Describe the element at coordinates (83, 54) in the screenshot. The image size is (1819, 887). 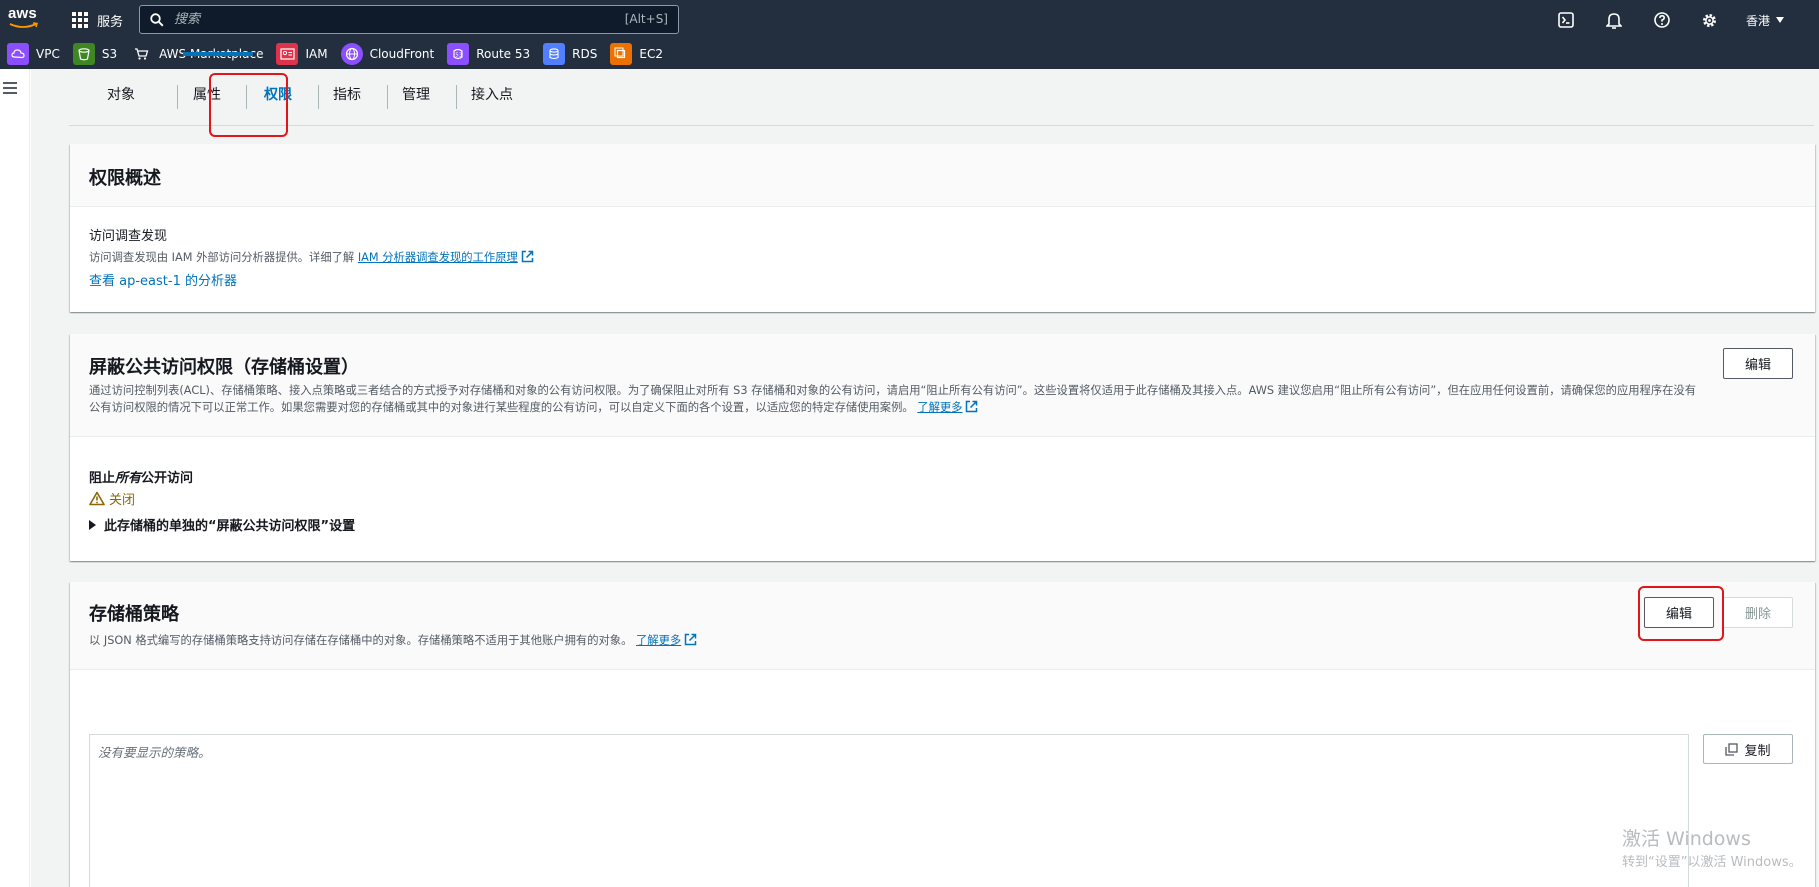
I see `s3-bucket-icon` at that location.